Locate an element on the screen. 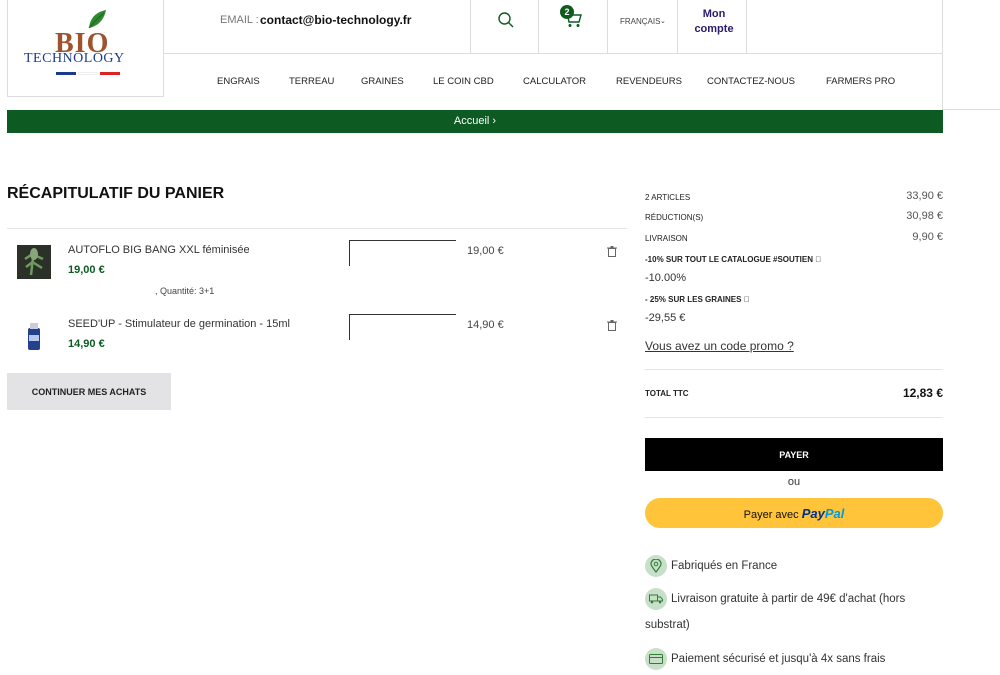  flag-blue is located at coordinates (66, 73).